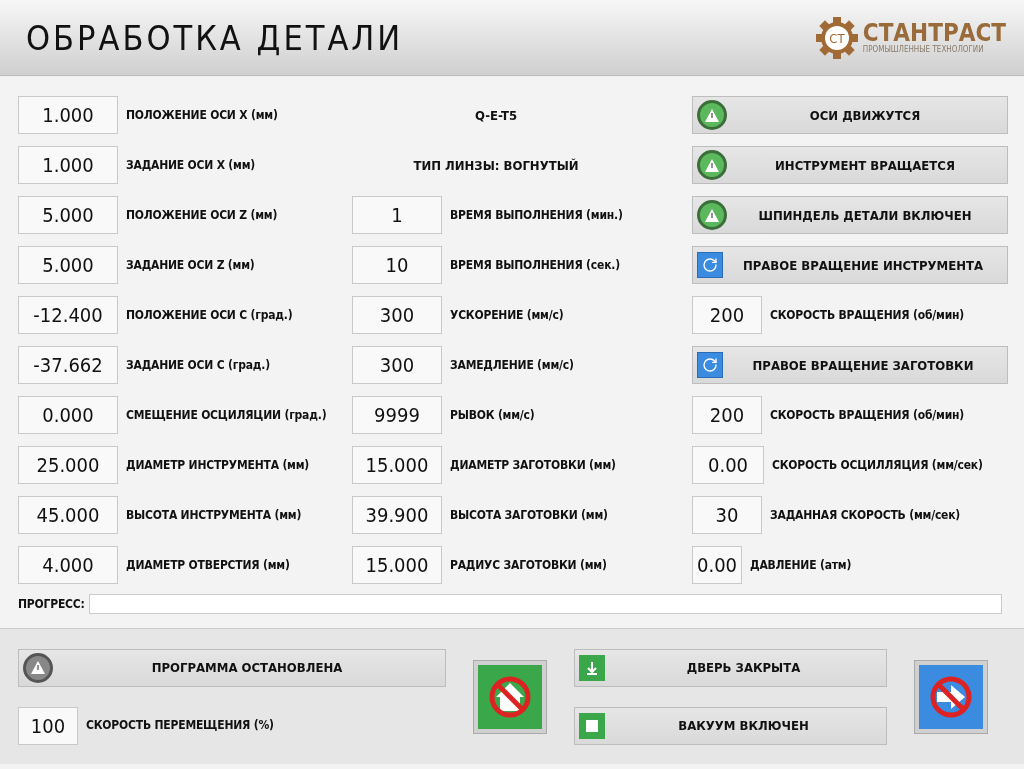  I want to click on field-label: СКОРОСТЬ ПЕРЕМЕЩЕНИЯ (%), so click(180, 725).